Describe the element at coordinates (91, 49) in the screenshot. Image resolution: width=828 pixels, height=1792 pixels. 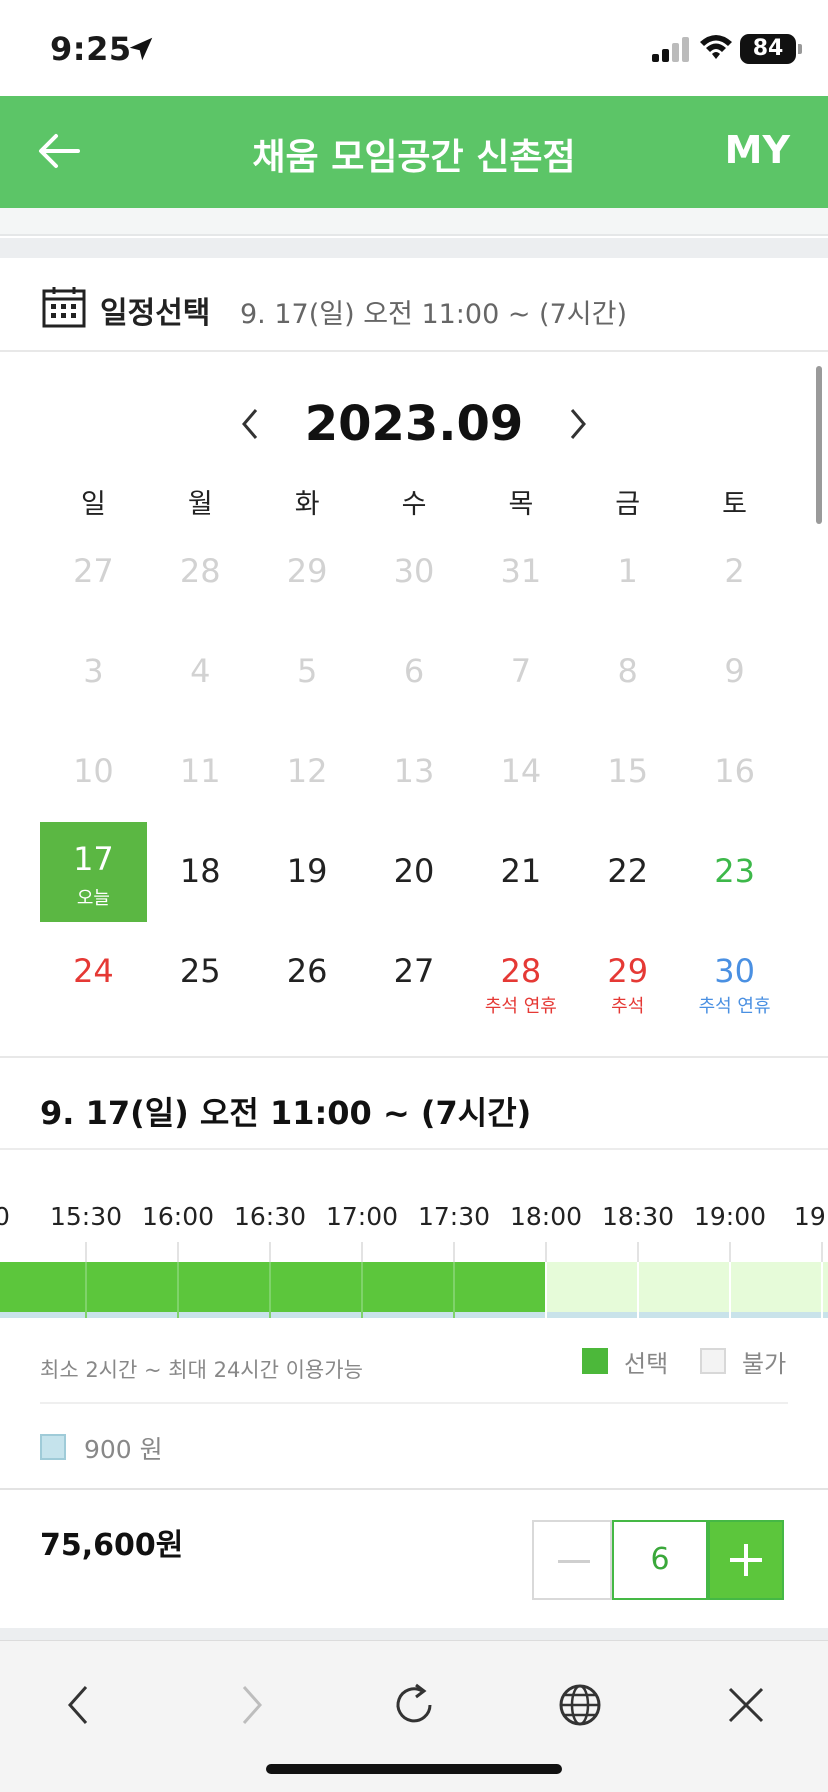
I see `status-time: 9:25` at that location.